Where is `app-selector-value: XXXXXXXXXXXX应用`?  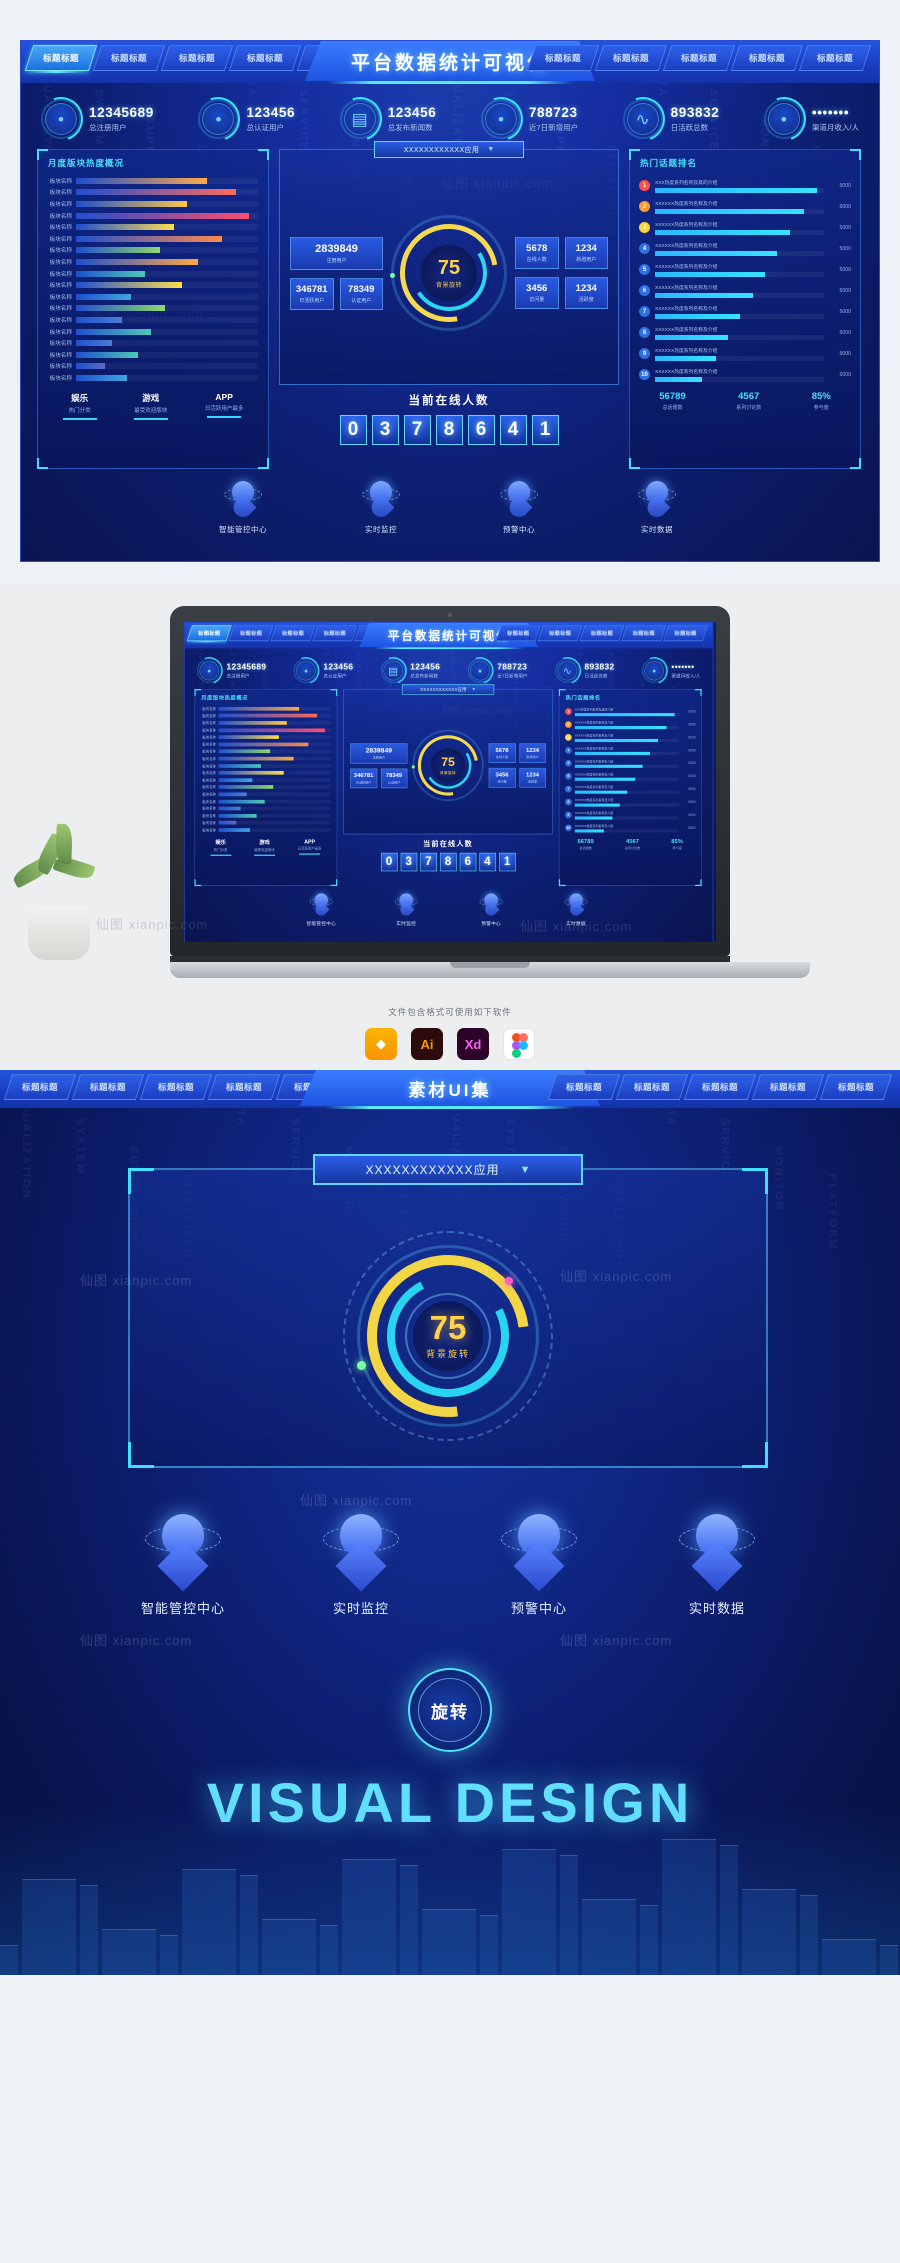
app-selector-value: XXXXXXXXXXXX应用 is located at coordinates (443, 689).